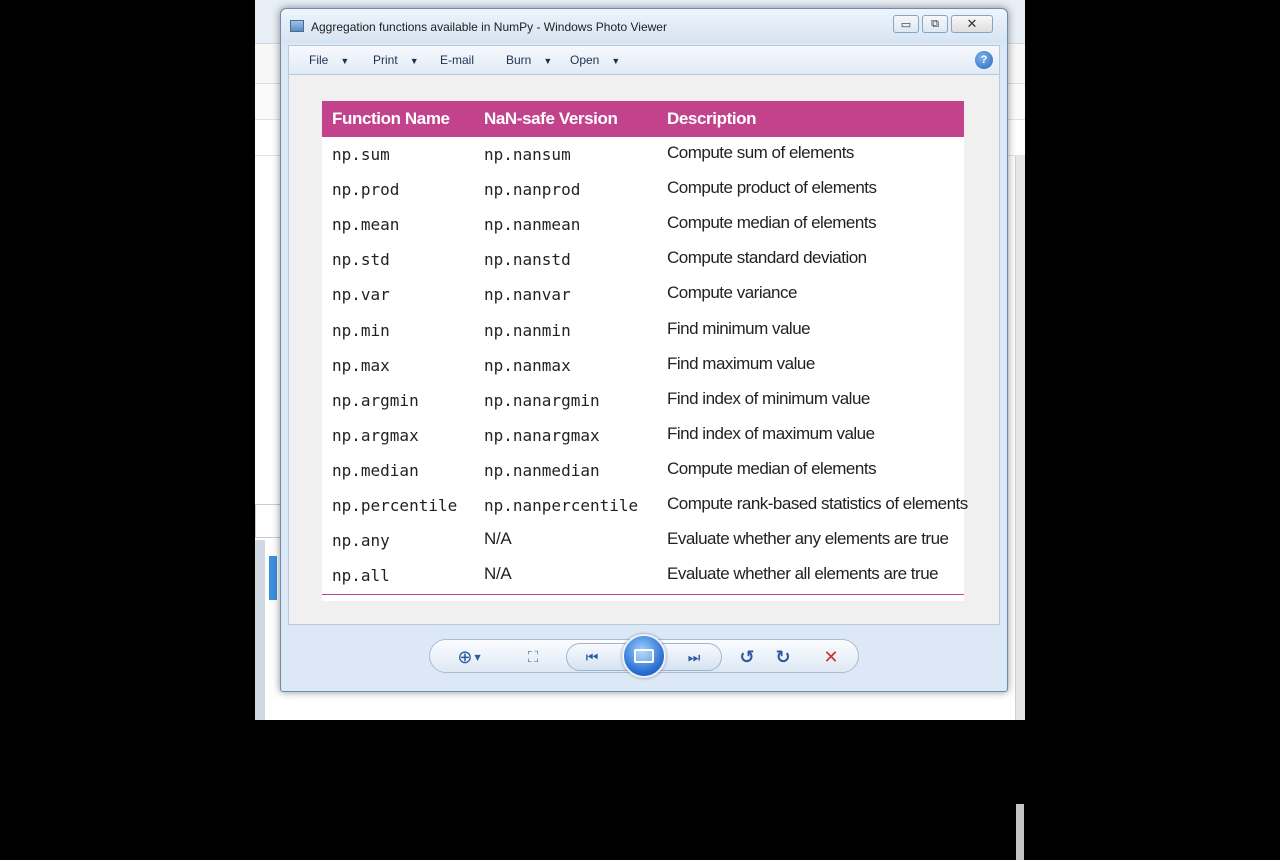 Image resolution: width=1280 pixels, height=860 pixels. What do you see at coordinates (395, 505) in the screenshot?
I see `function-name-cell: np.percentile` at bounding box center [395, 505].